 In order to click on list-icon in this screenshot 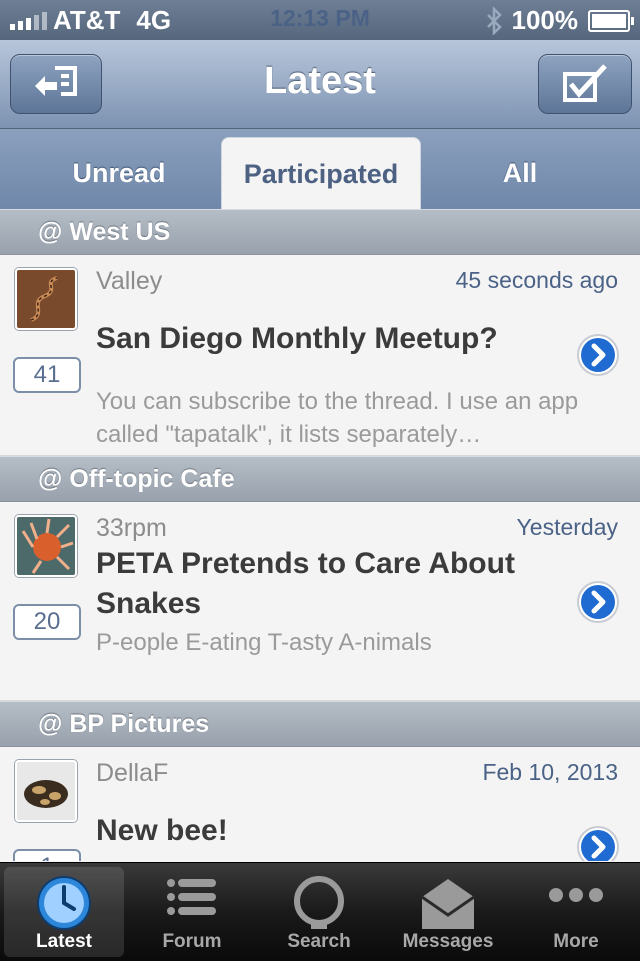, I will do `click(191, 897)`.